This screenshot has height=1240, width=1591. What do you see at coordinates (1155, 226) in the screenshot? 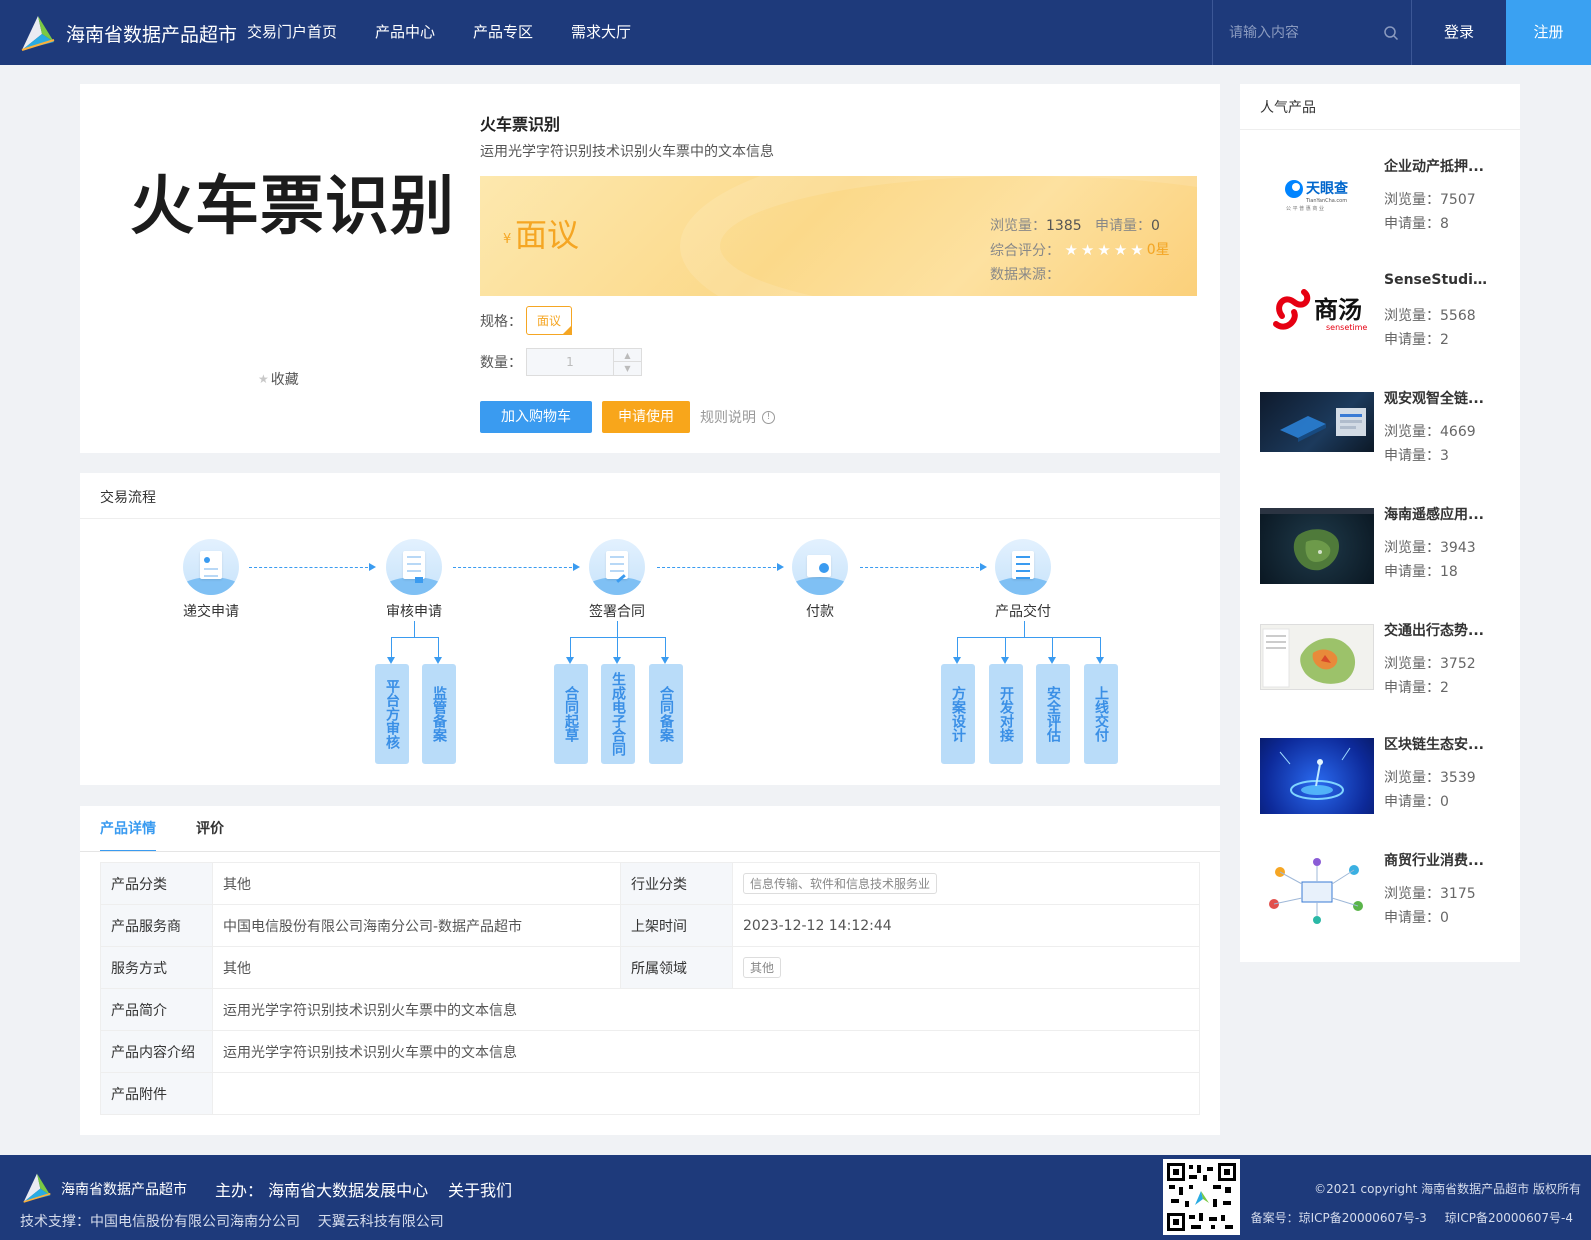
I see `applications-count: 0` at bounding box center [1155, 226].